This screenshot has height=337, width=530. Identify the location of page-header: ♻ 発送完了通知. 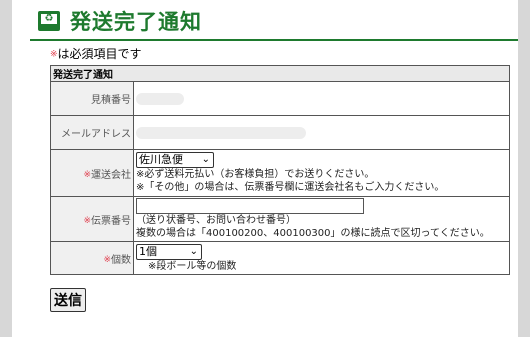
(274, 23).